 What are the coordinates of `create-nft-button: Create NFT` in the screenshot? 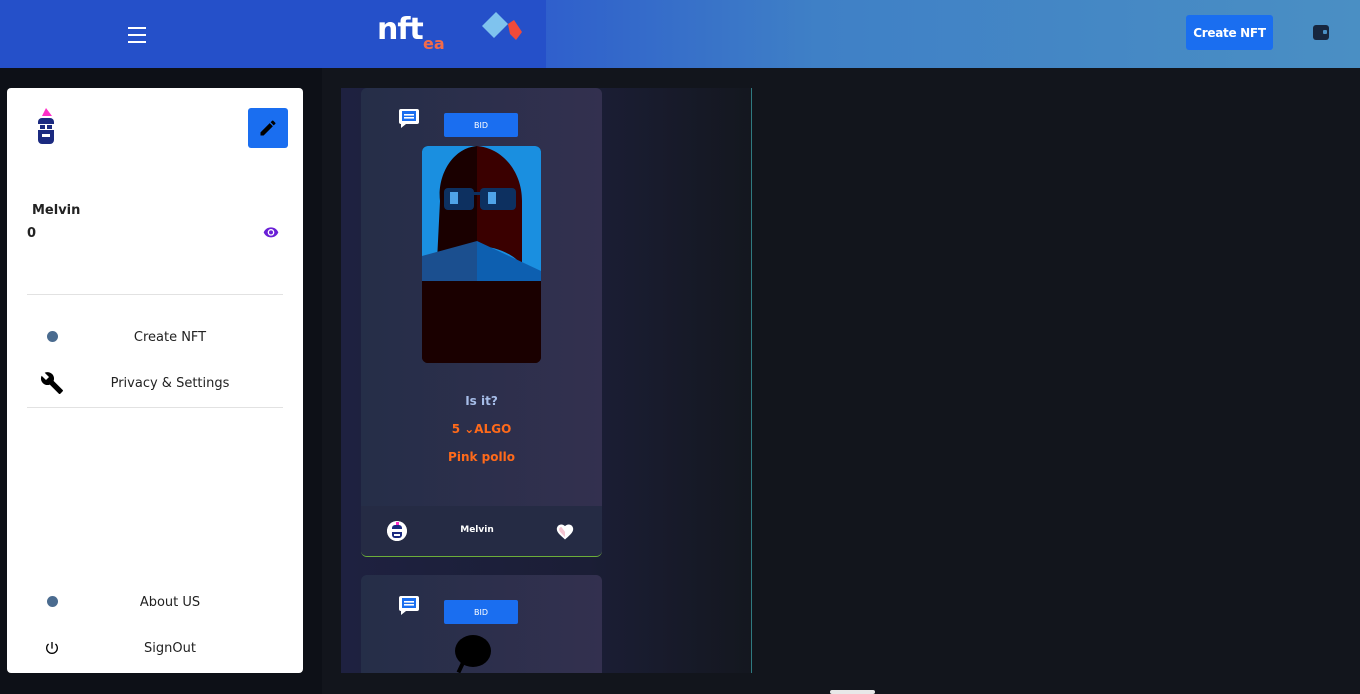 It's located at (1229, 32).